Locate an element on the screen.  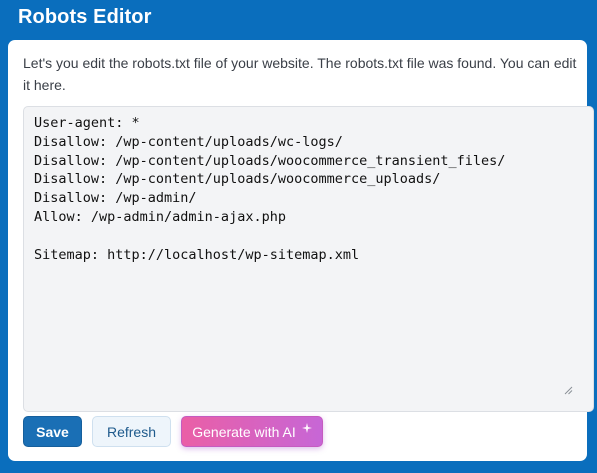
refresh-button: Refresh is located at coordinates (131, 431).